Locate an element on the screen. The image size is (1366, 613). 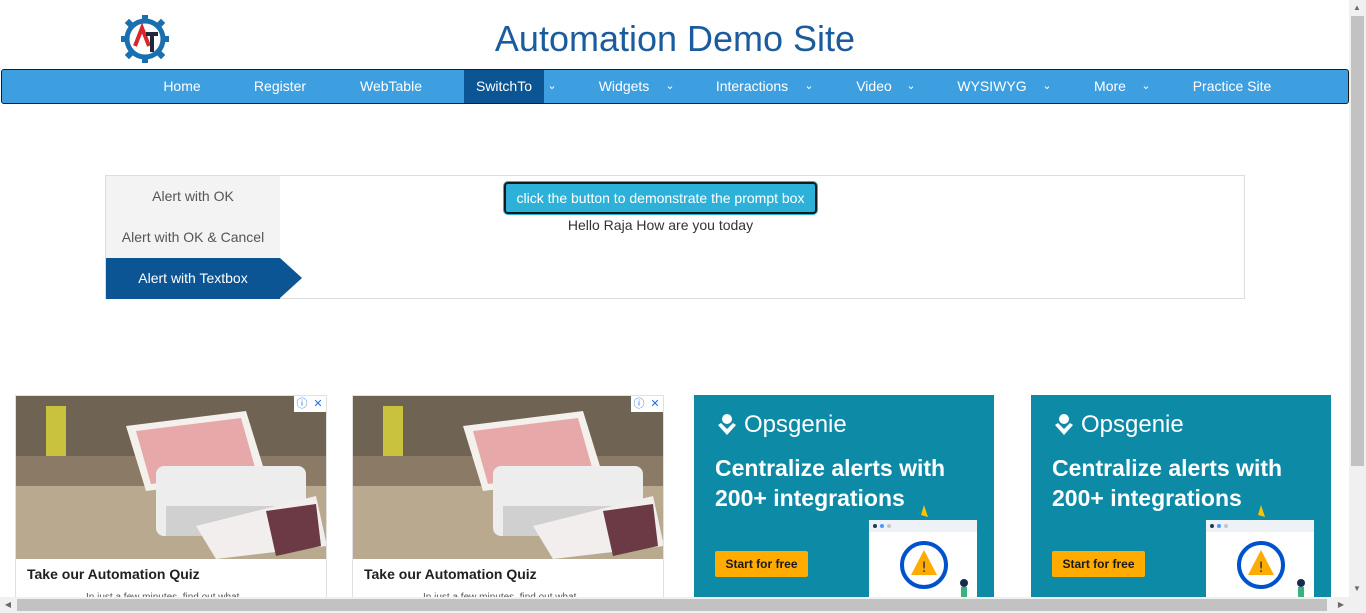
nav-home: Home is located at coordinates (182, 86).